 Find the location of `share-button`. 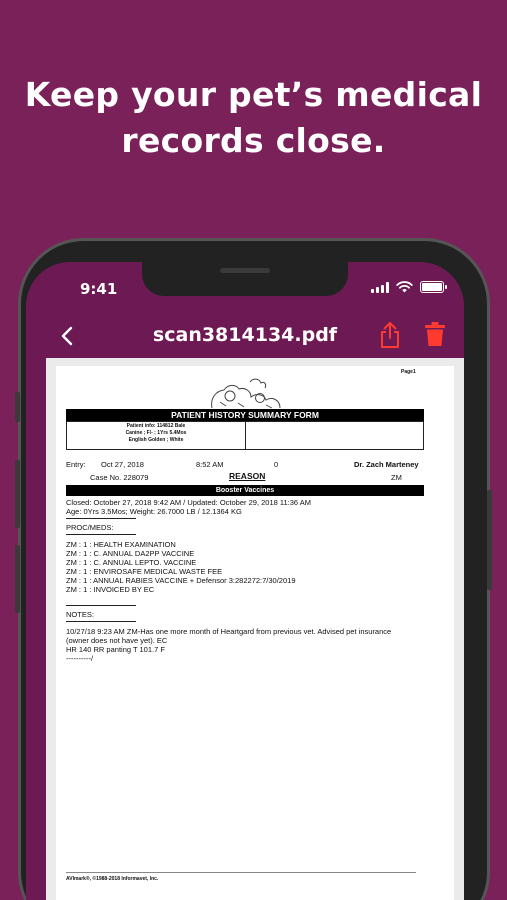

share-button is located at coordinates (390, 337).